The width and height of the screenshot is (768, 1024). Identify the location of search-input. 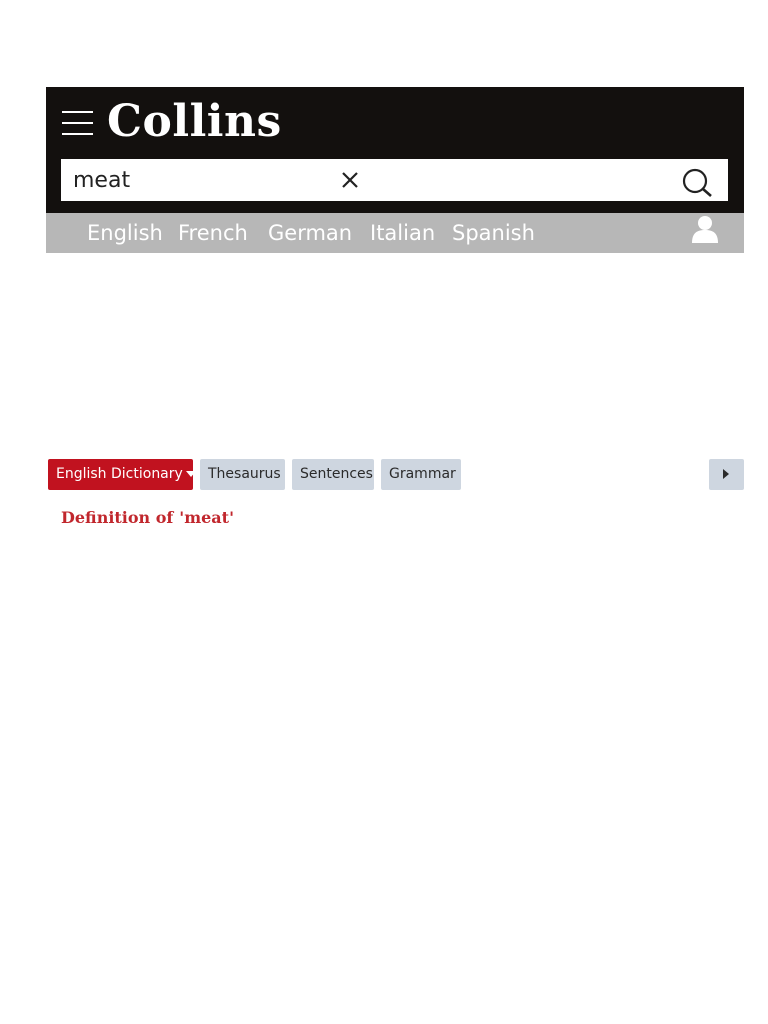
(196, 180).